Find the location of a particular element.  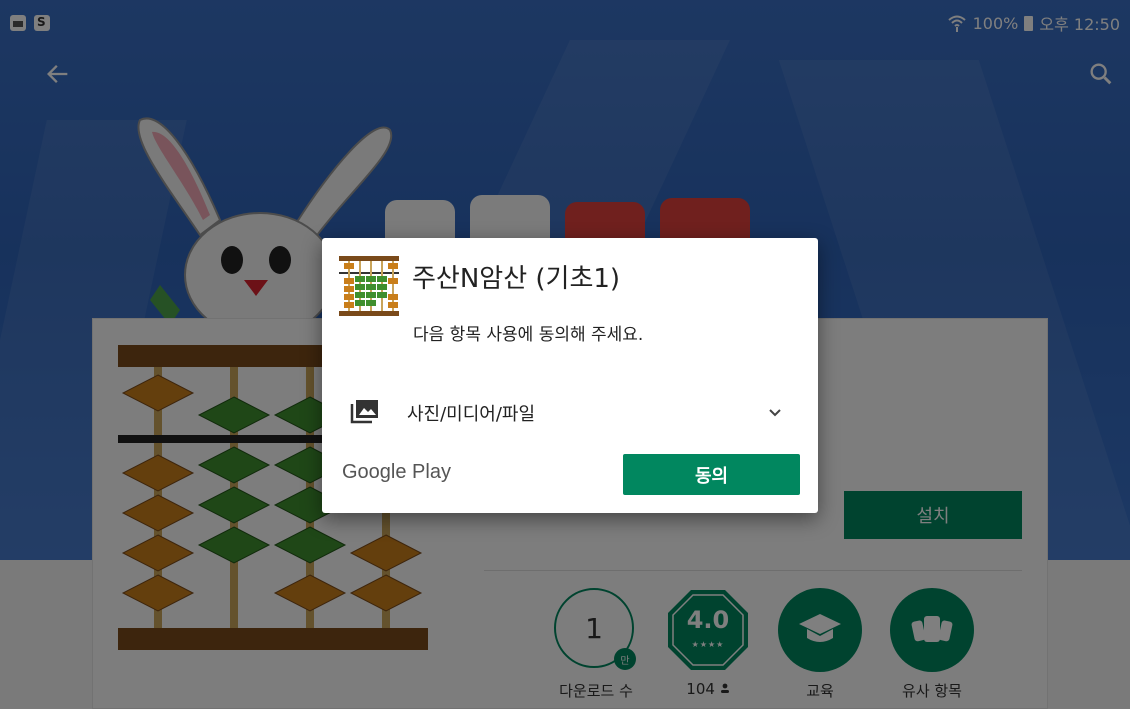

dialog-subtitle: 다음 항목 사용에 동의해 주세요. is located at coordinates (528, 335).